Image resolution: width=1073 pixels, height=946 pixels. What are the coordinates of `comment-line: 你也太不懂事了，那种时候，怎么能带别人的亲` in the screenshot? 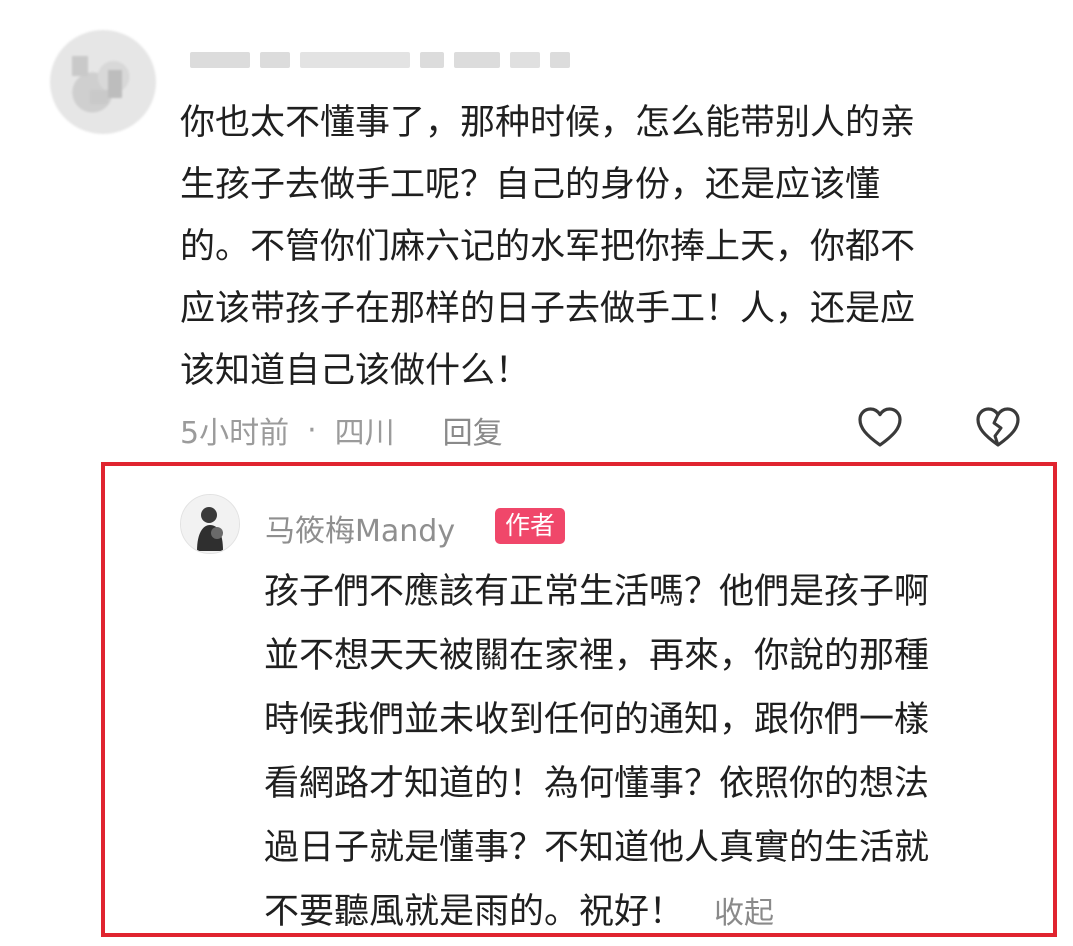 It's located at (548, 123).